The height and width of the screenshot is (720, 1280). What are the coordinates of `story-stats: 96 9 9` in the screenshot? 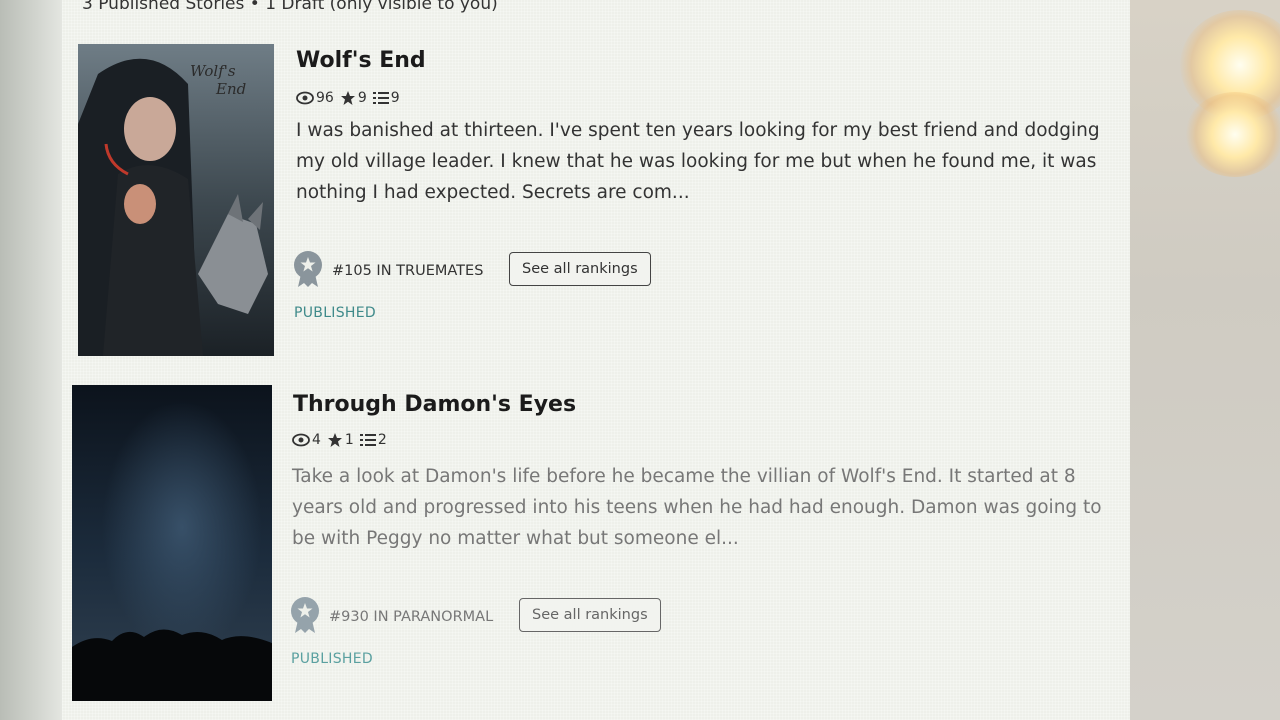 It's located at (348, 98).